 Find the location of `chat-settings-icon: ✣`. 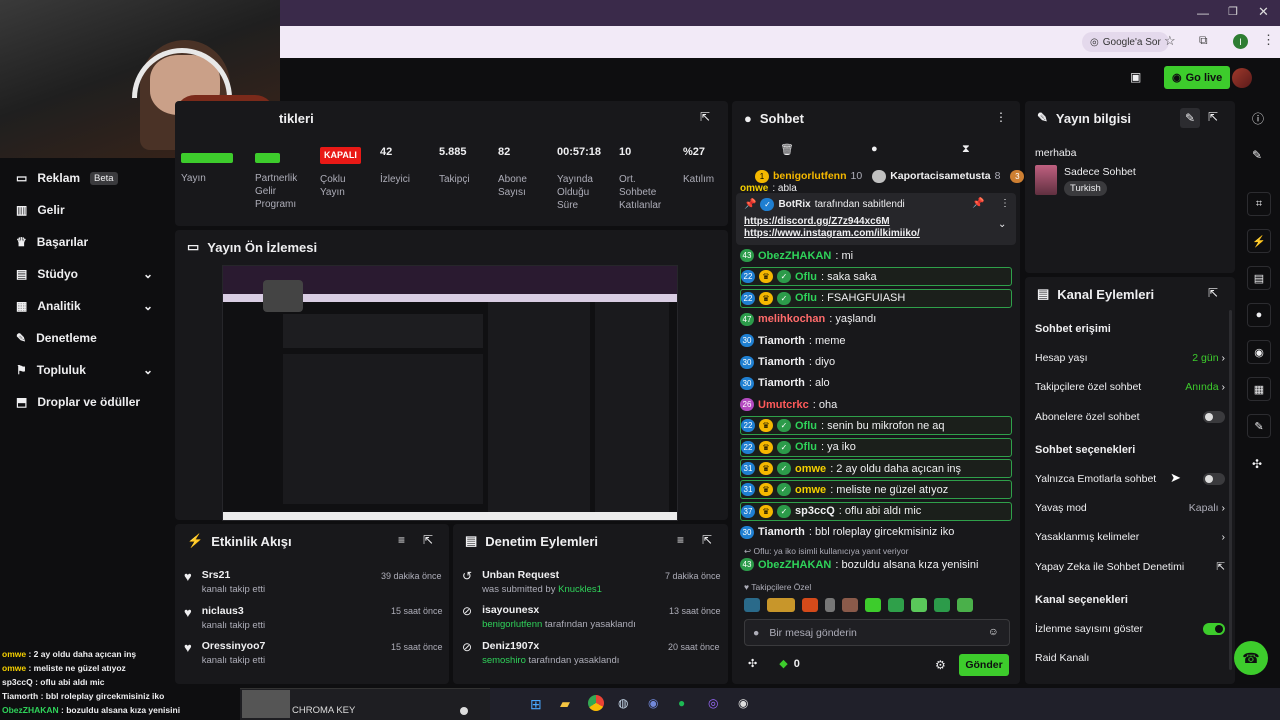

chat-settings-icon: ✣ is located at coordinates (752, 663).